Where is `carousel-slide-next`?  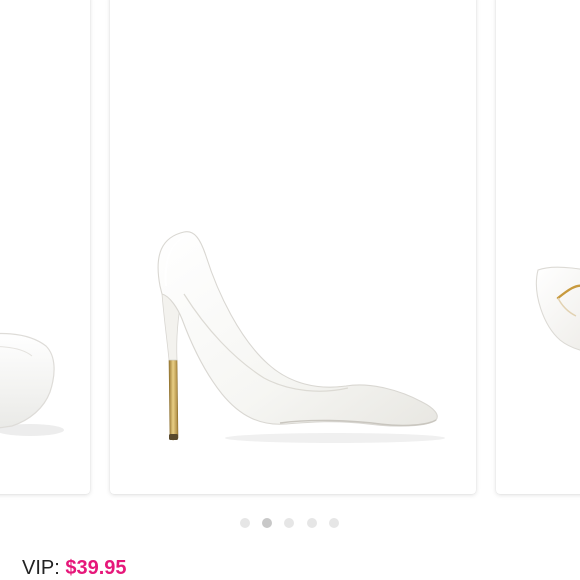
carousel-slide-next is located at coordinates (538, 247).